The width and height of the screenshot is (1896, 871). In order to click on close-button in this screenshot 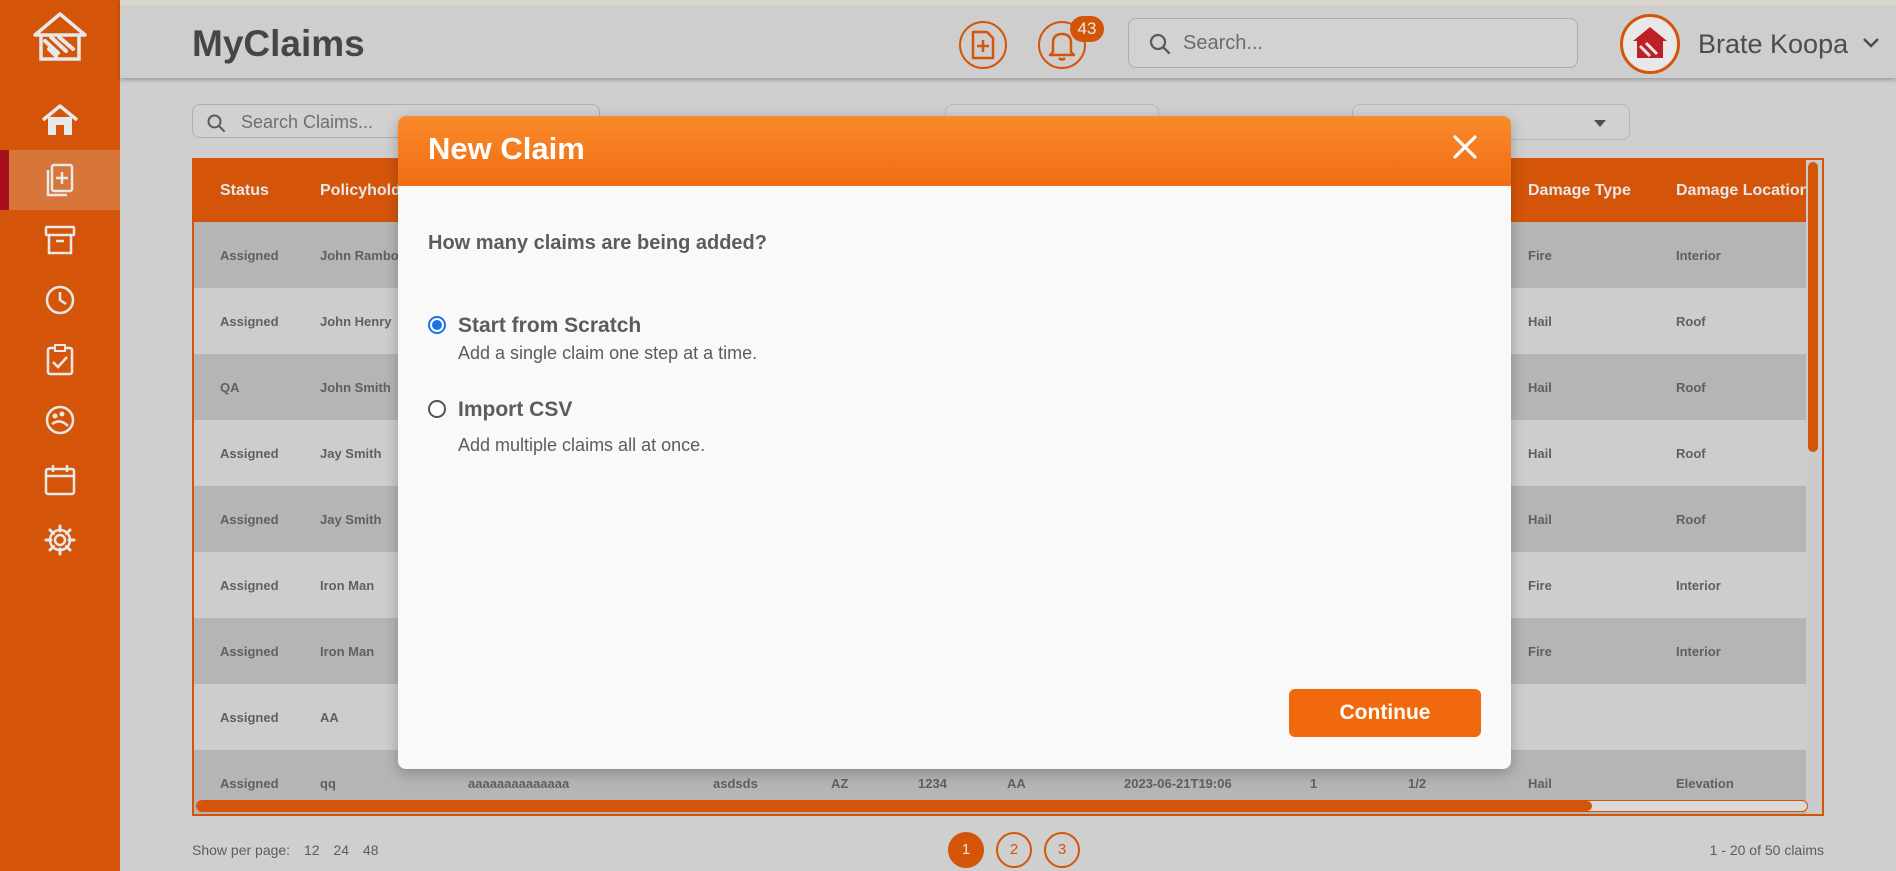, I will do `click(1465, 147)`.